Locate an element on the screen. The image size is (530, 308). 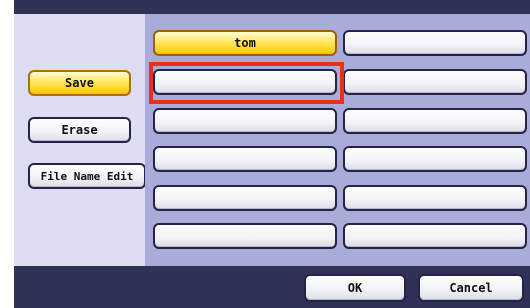
file-slot: tom is located at coordinates (245, 43).